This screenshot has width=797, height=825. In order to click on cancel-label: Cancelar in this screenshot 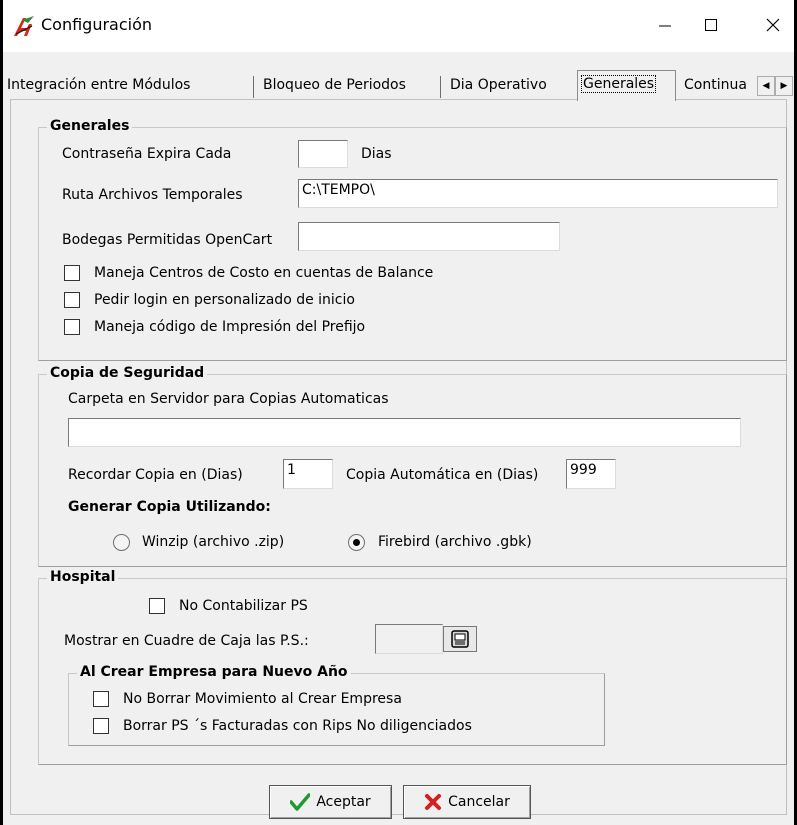, I will do `click(479, 802)`.